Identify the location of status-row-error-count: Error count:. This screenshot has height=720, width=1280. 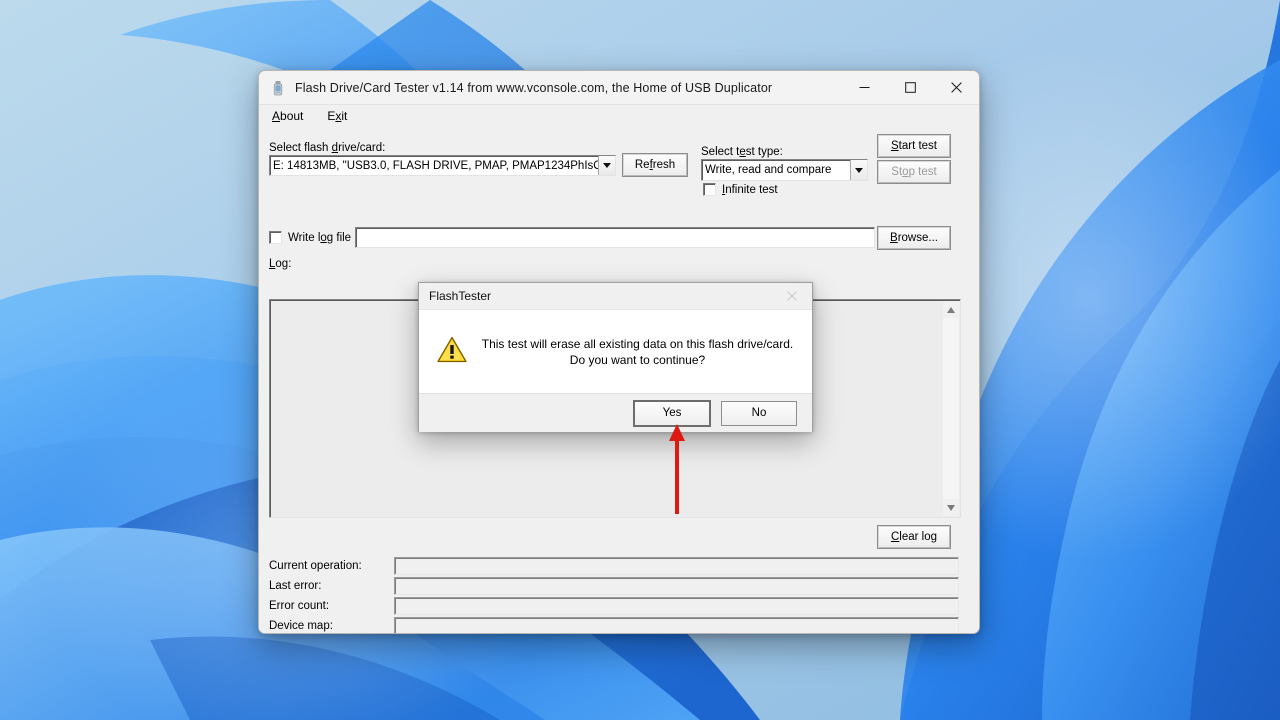
(614, 606).